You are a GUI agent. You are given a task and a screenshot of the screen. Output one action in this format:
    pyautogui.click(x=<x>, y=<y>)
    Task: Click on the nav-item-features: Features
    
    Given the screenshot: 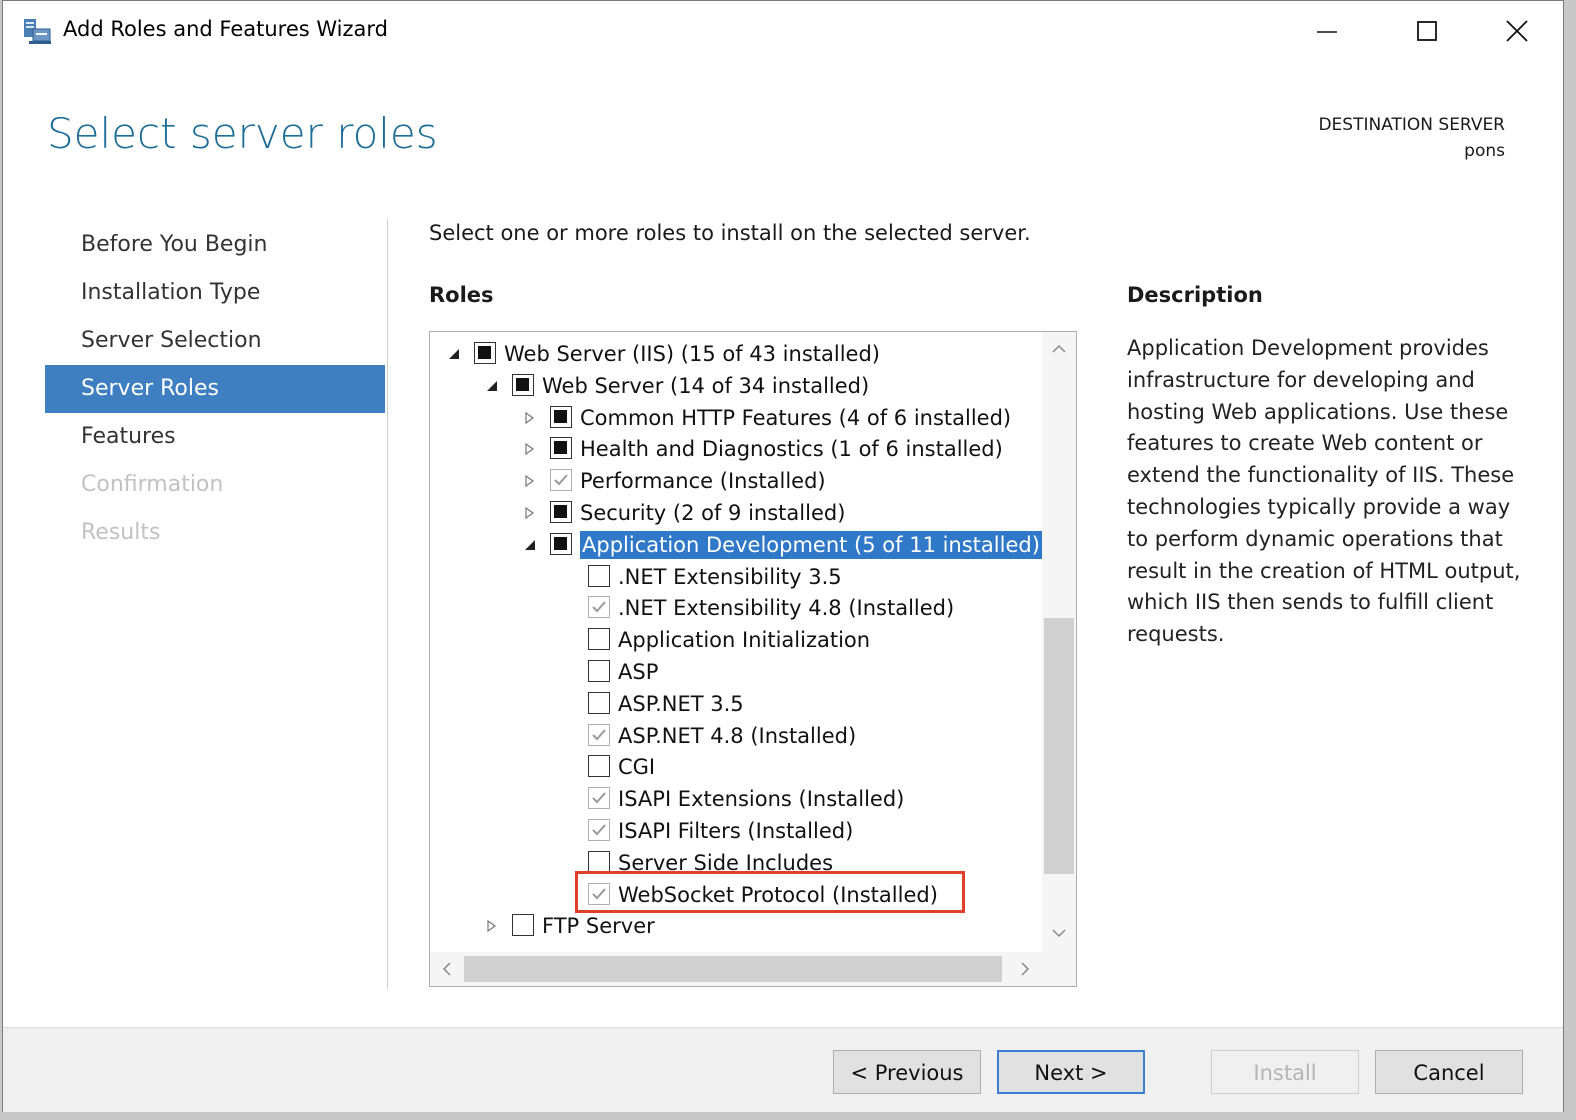 What is the action you would take?
    pyautogui.click(x=215, y=437)
    